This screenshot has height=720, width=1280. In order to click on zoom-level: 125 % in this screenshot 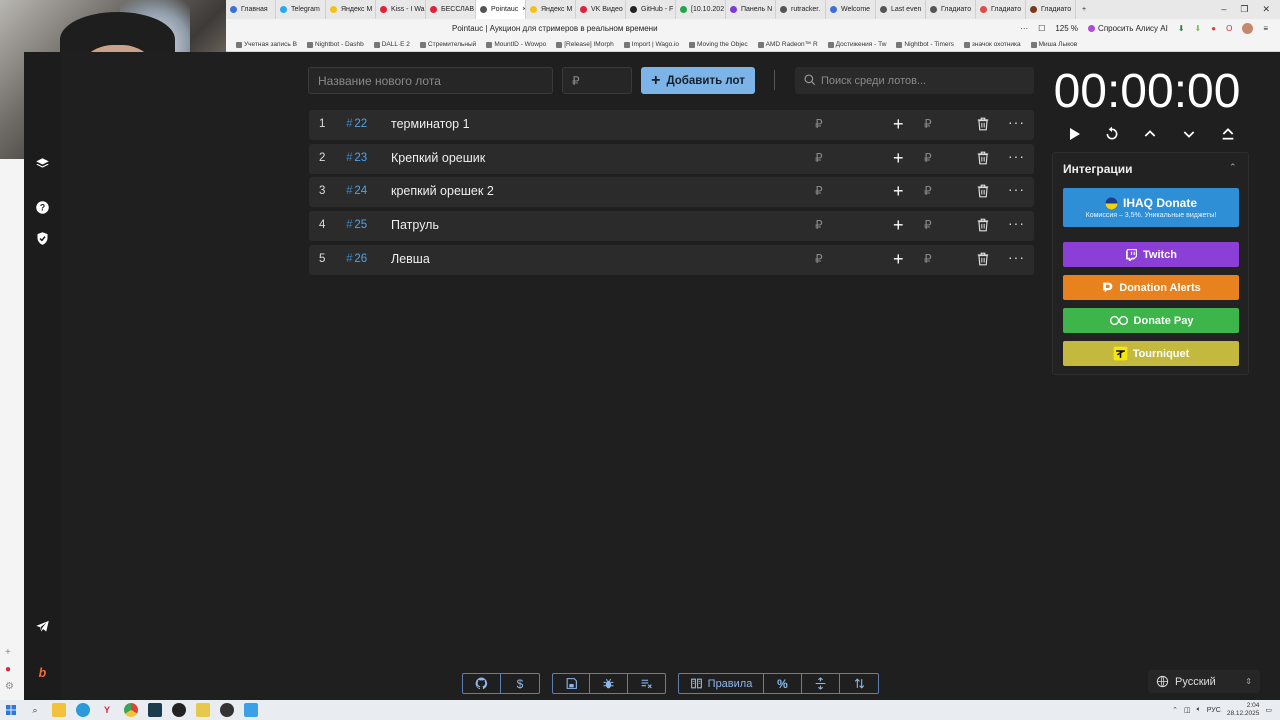, I will do `click(1066, 28)`.